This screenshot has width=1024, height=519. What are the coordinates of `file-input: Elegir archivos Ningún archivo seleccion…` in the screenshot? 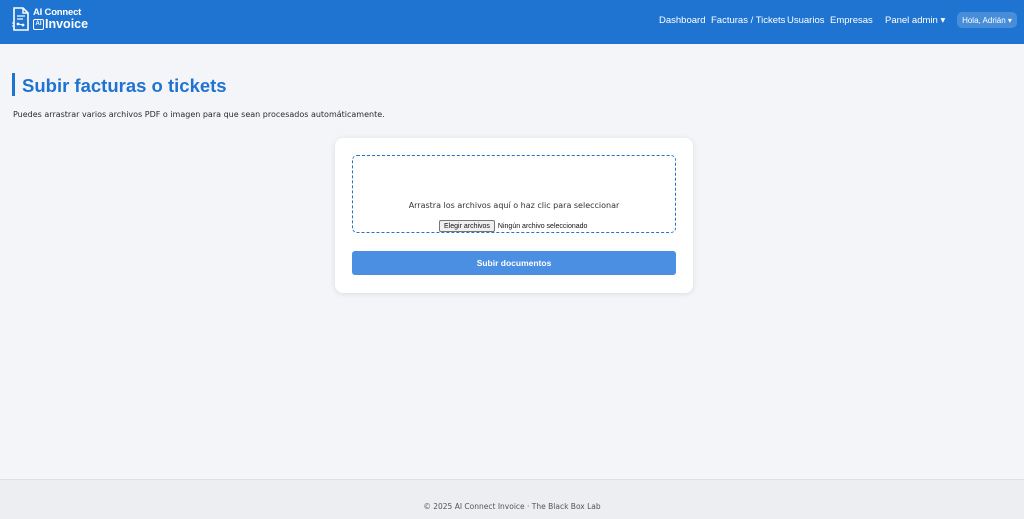 It's located at (513, 226).